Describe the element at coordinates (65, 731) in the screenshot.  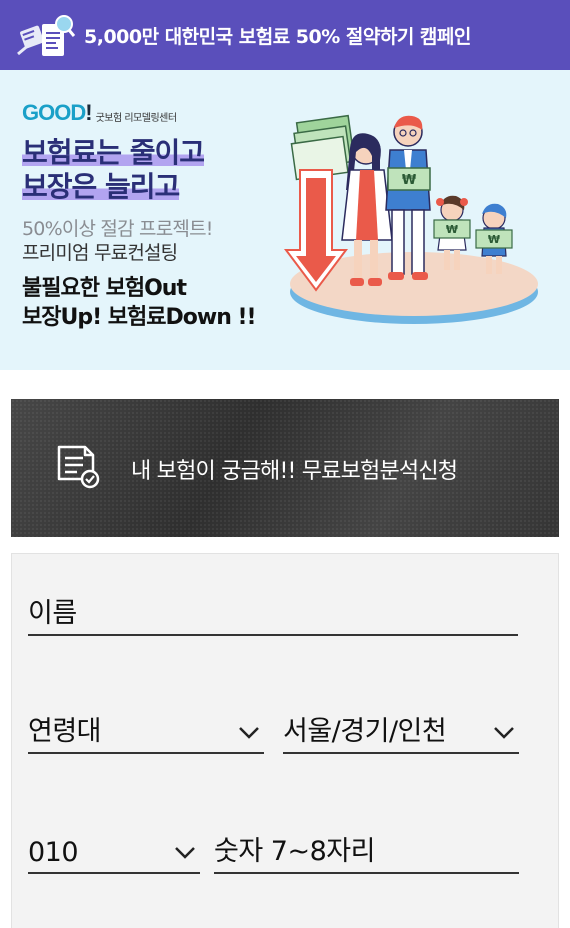
I see `age-select-value: 연령대` at that location.